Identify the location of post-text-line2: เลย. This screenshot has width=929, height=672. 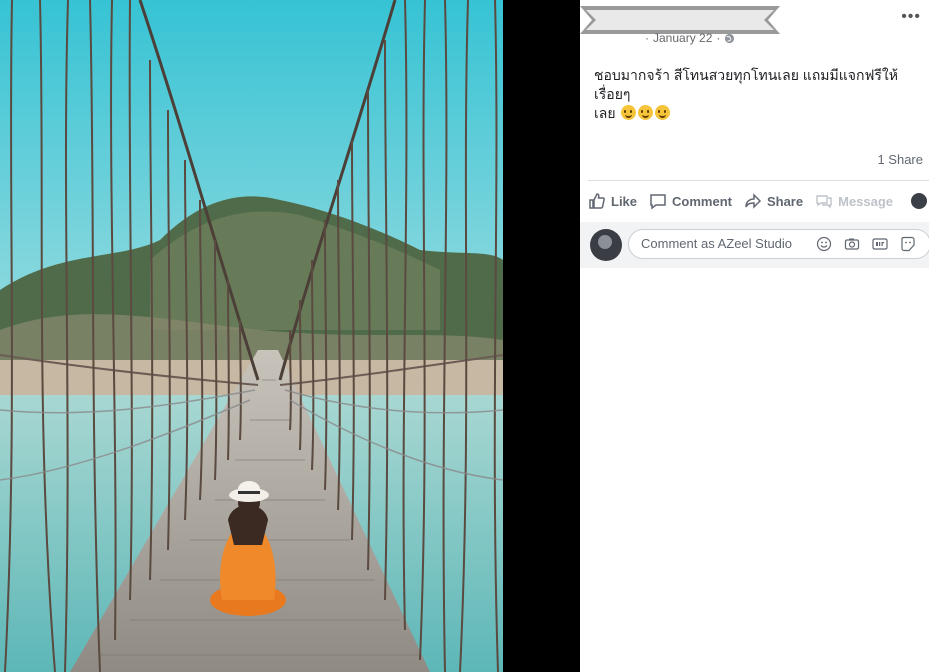
(605, 113).